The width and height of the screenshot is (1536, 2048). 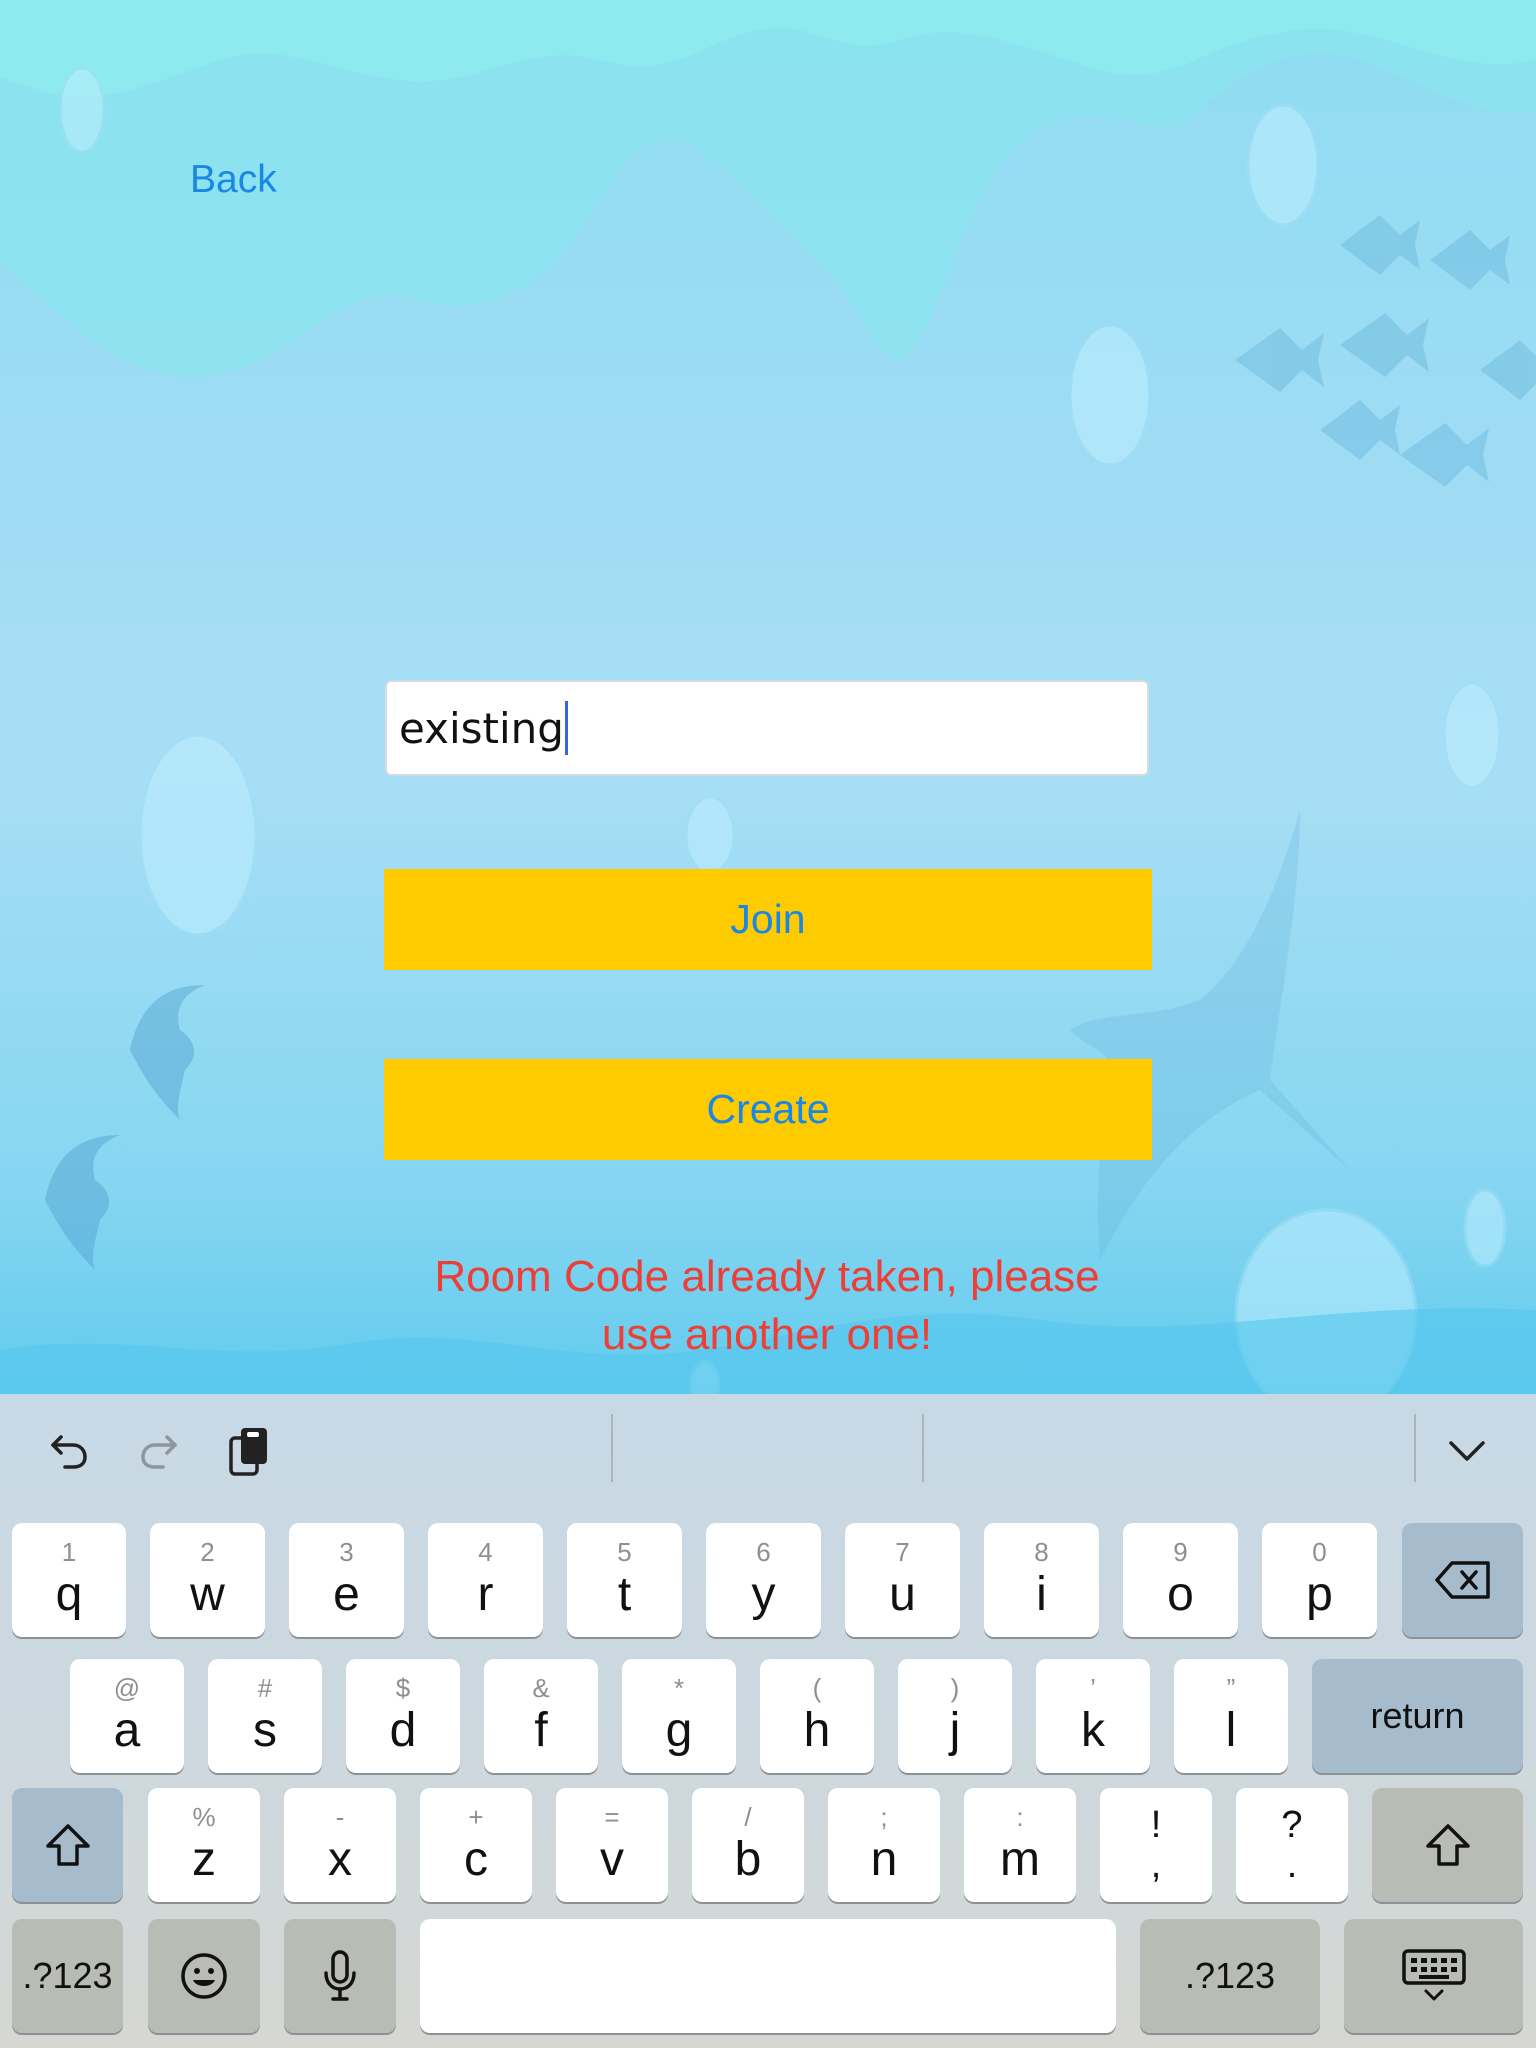 I want to click on return-label: return, so click(x=1417, y=1715).